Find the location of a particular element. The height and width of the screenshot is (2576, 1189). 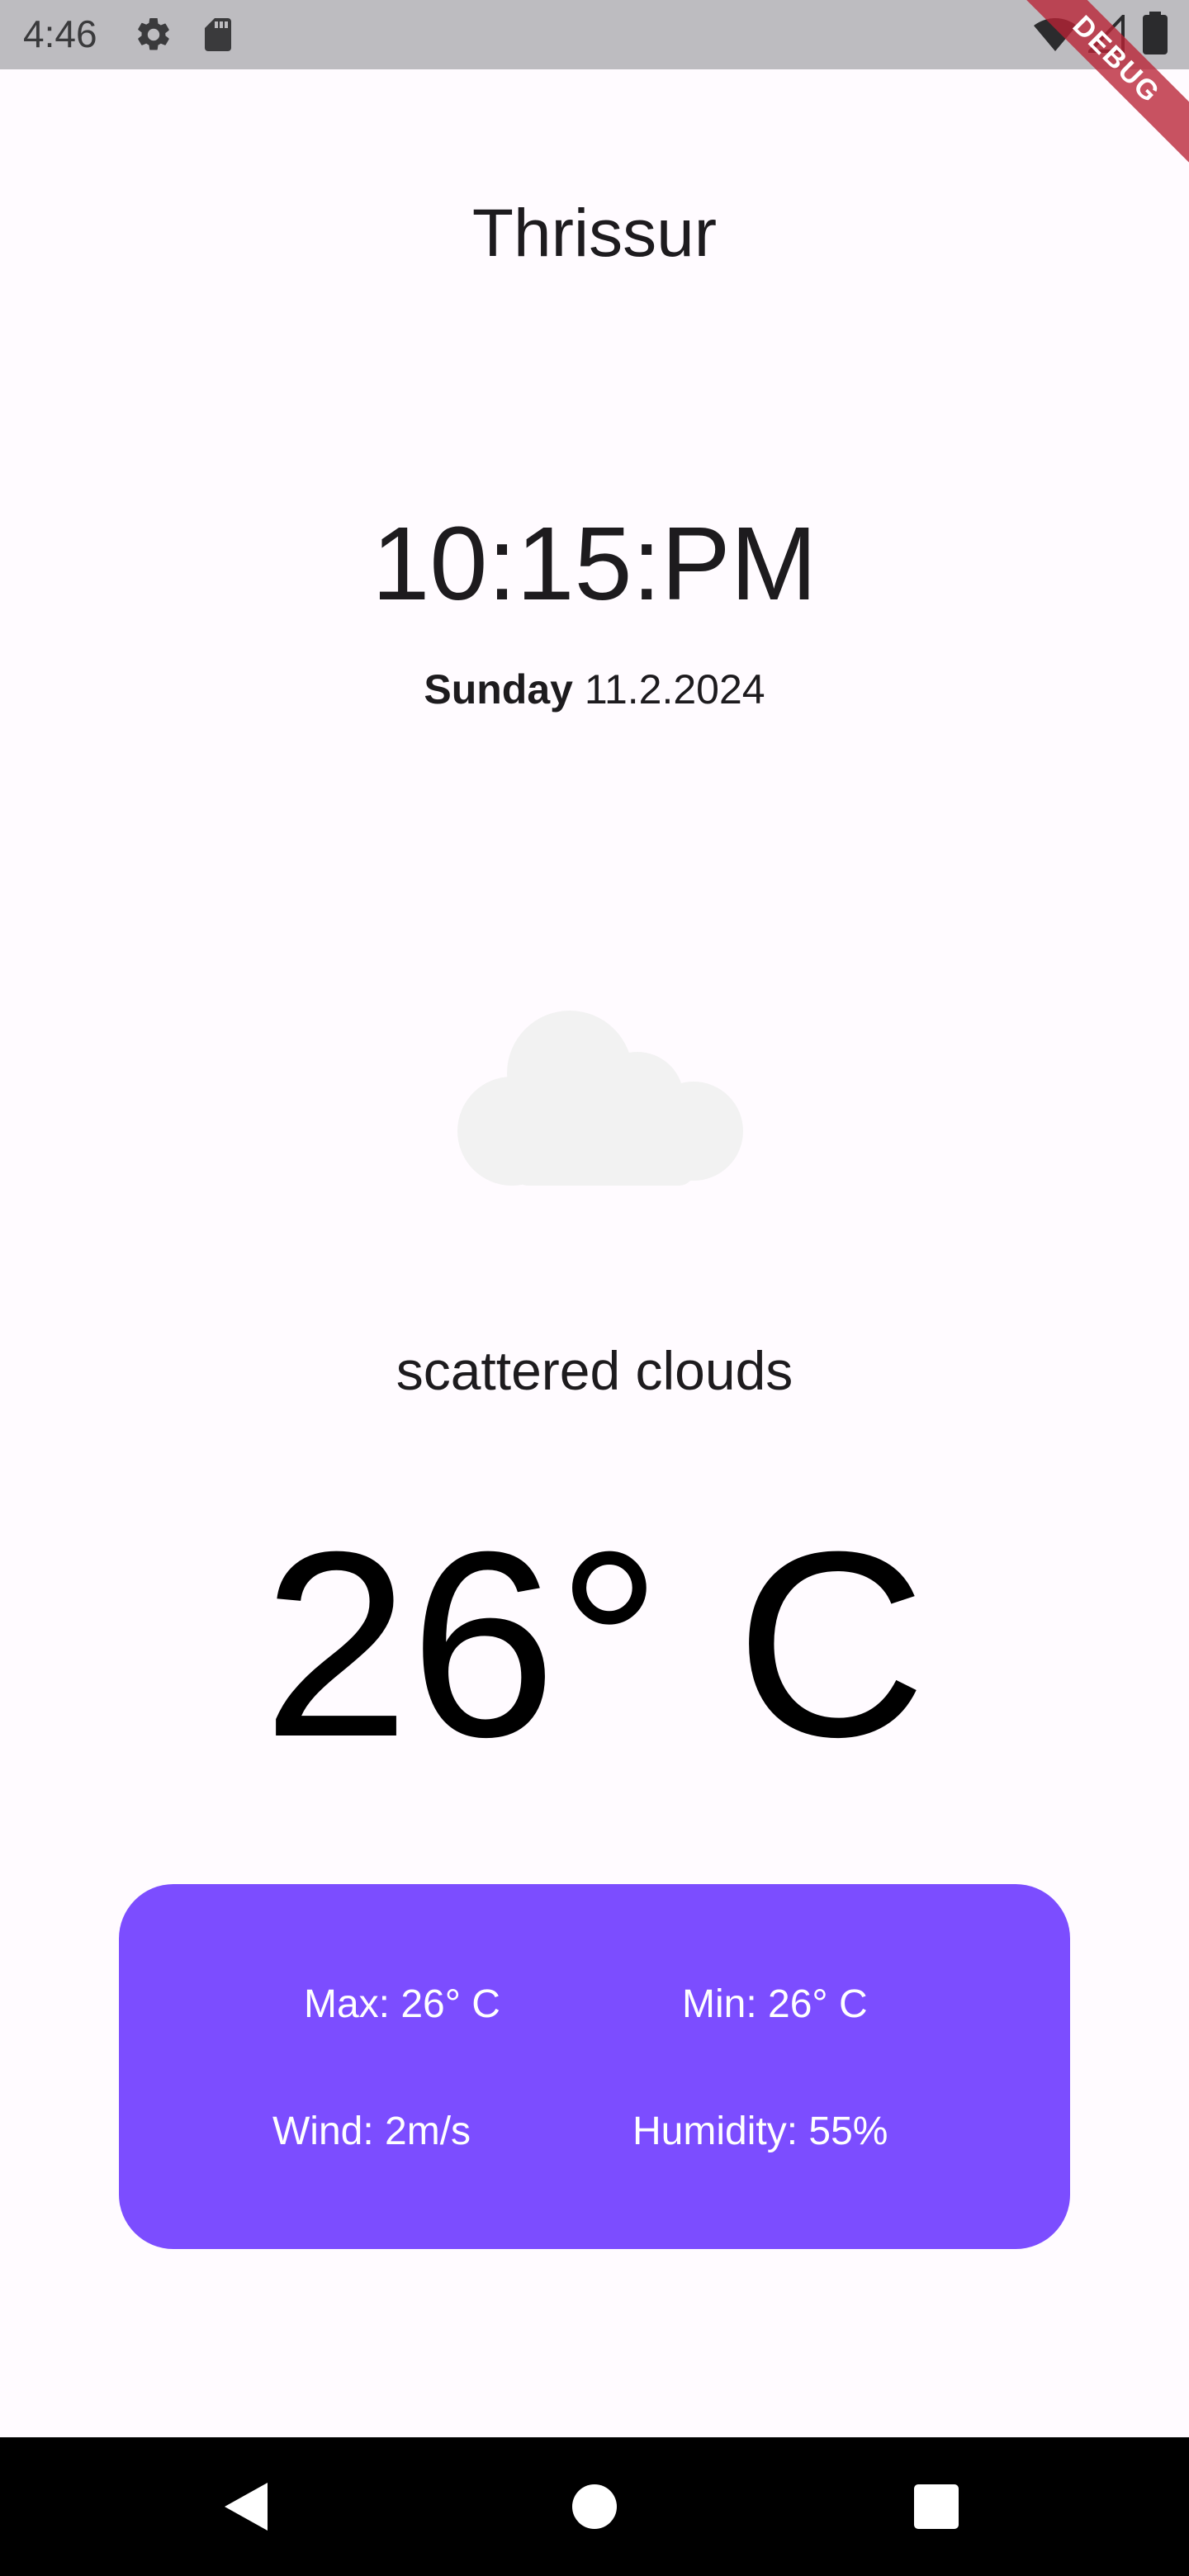

min-temperature: Min: 26° C is located at coordinates (775, 2004).